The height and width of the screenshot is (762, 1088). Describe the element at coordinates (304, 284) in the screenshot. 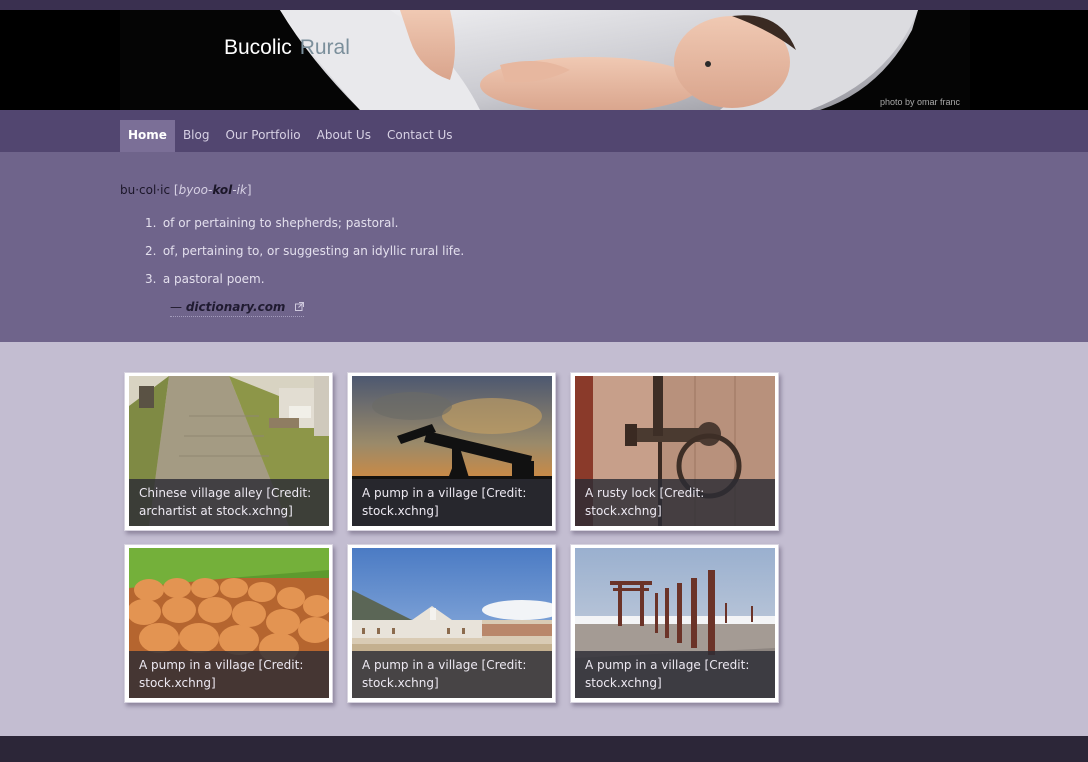

I see `definition-item: 3. a pastoral poem.` at that location.